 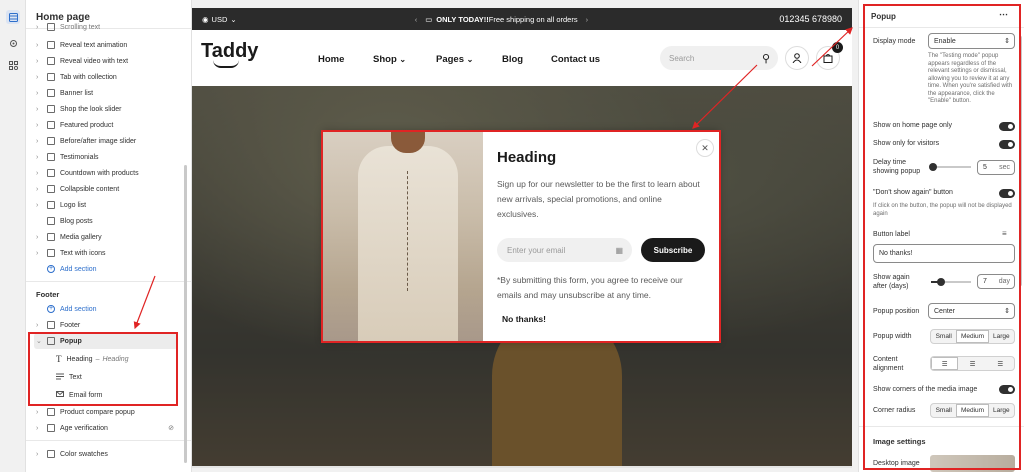 What do you see at coordinates (385, 59) in the screenshot?
I see `nav-shop-label: Shop` at bounding box center [385, 59].